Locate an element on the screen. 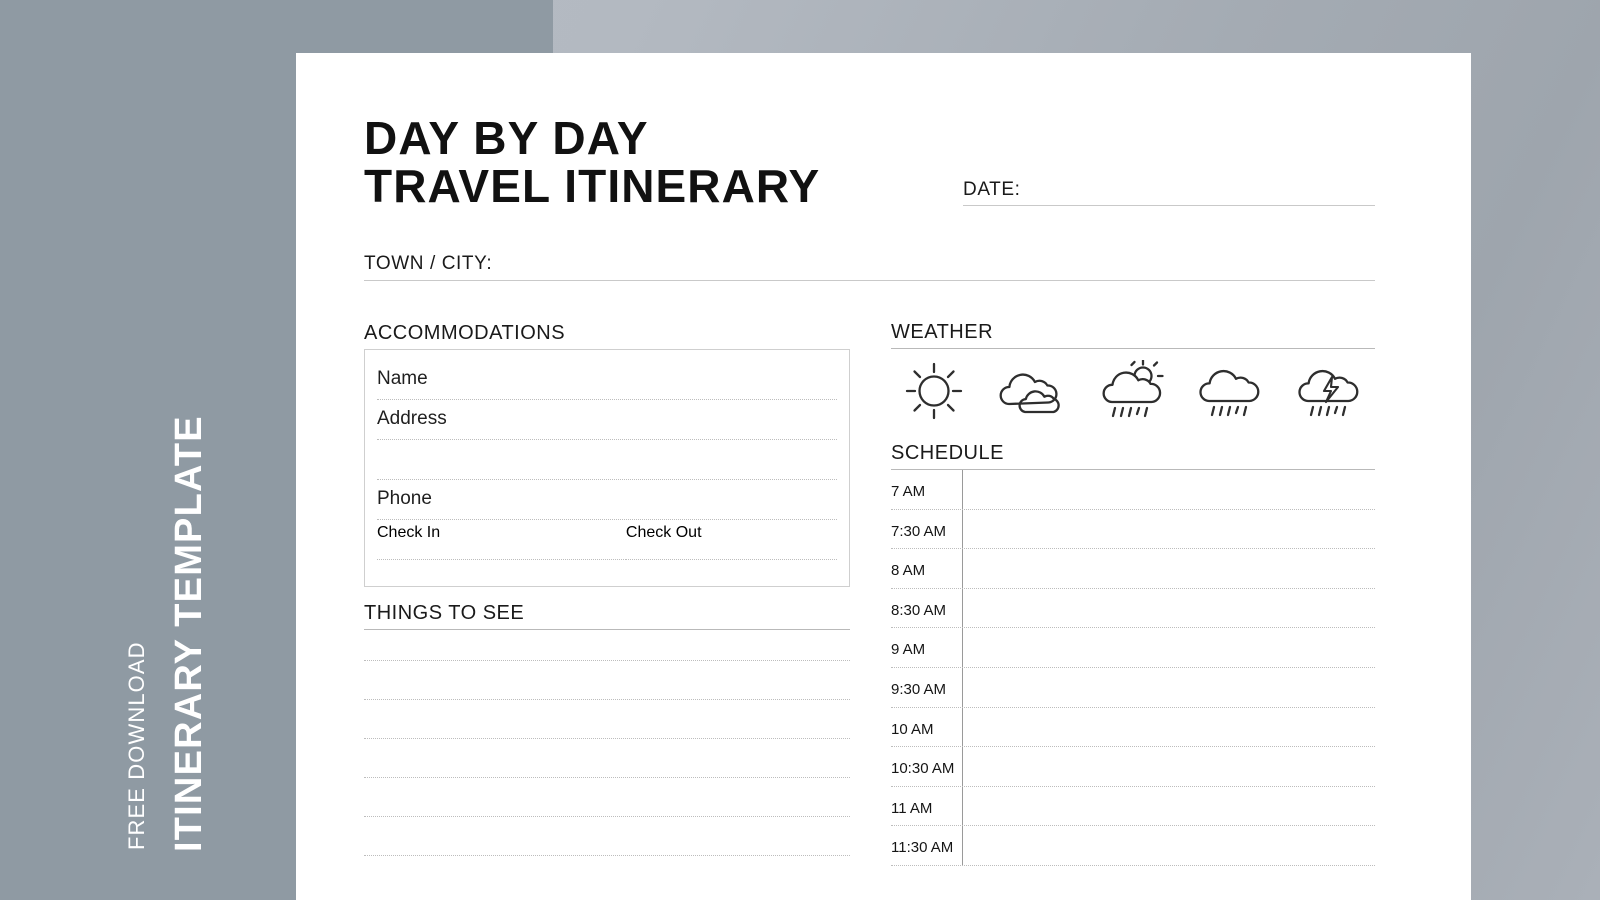  schedule-row: 7 AM is located at coordinates (1133, 490).